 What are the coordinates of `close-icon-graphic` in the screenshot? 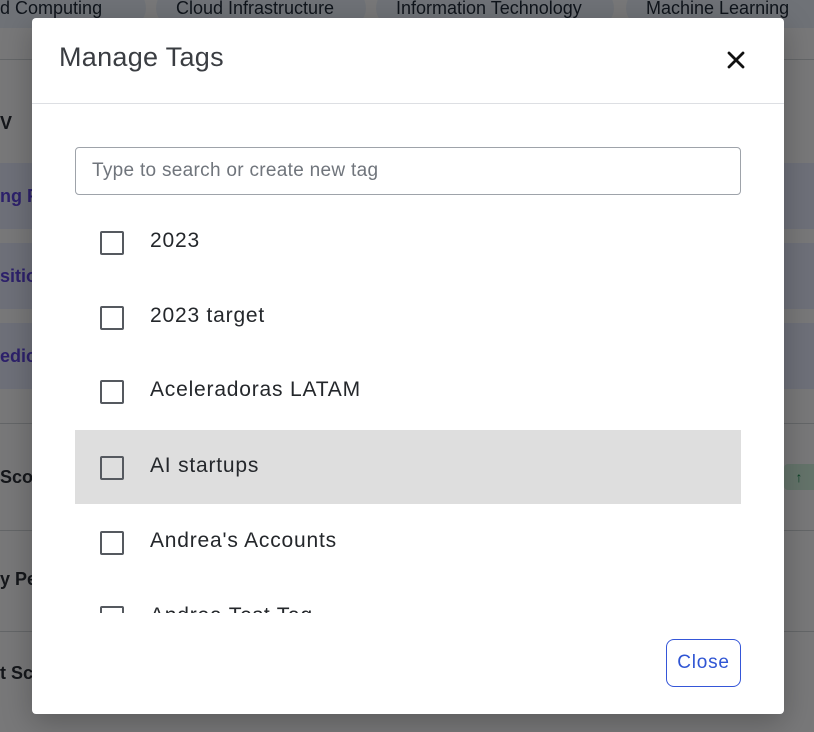 It's located at (736, 60).